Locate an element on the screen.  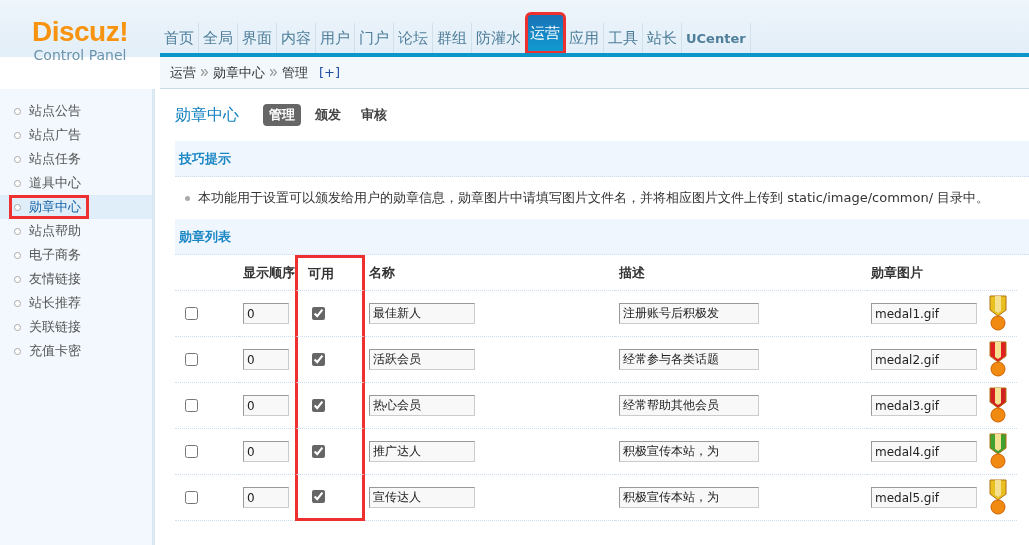
column-header: 可用 is located at coordinates (330, 273).